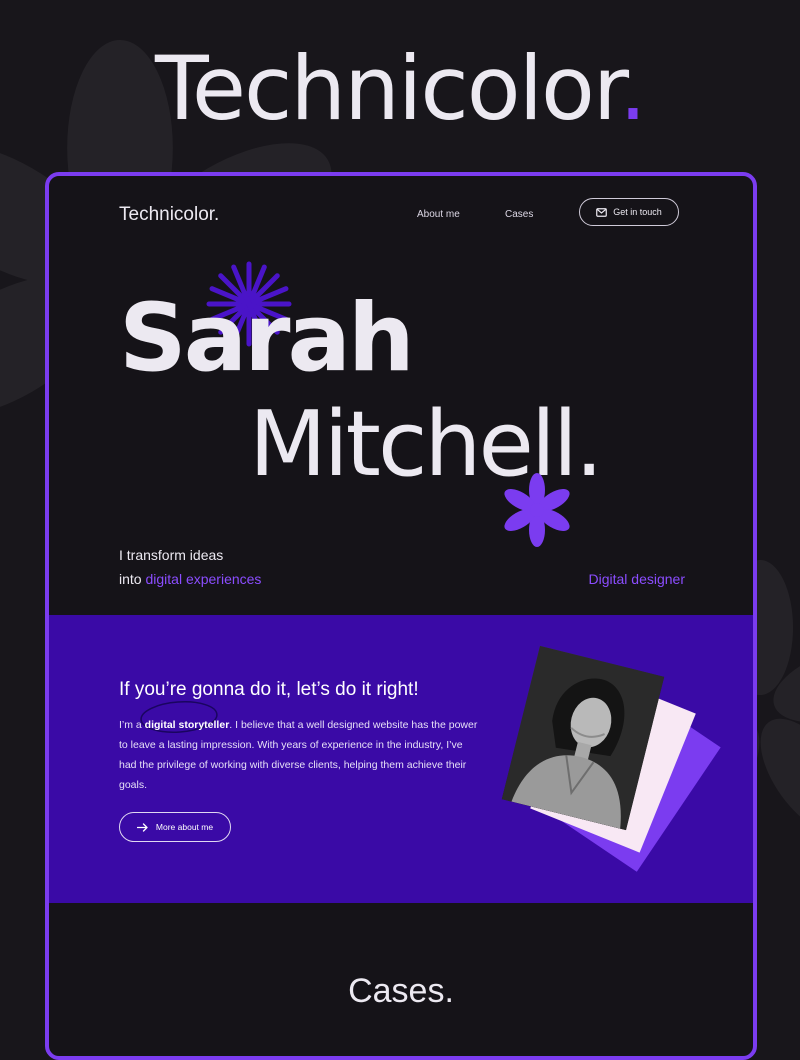 Image resolution: width=800 pixels, height=1060 pixels. I want to click on hero-title-text: Technicolor, so click(388, 88).